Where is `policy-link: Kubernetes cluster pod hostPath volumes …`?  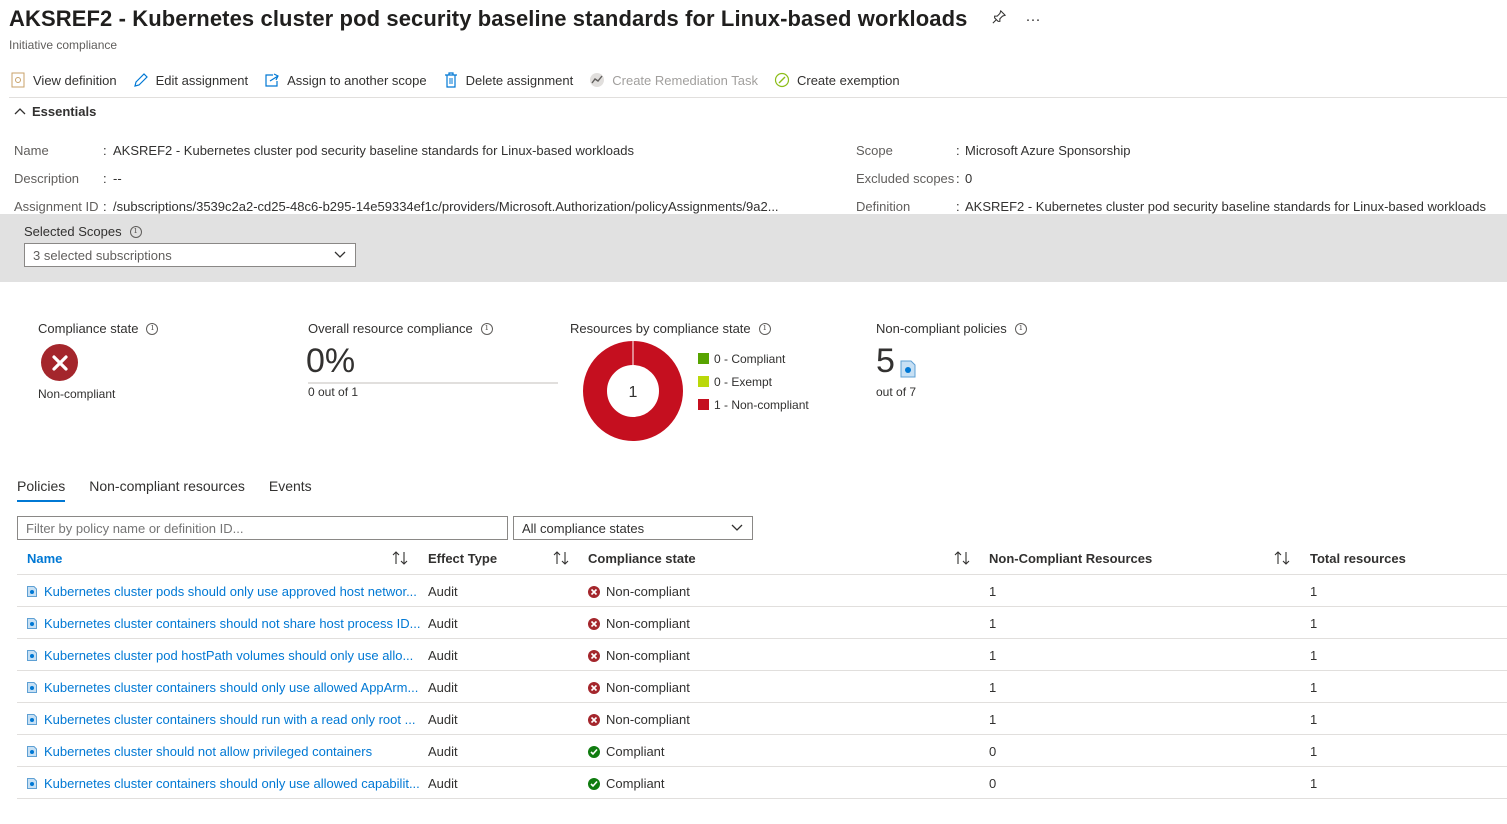
policy-link: Kubernetes cluster pod hostPath volumes … is located at coordinates (220, 655).